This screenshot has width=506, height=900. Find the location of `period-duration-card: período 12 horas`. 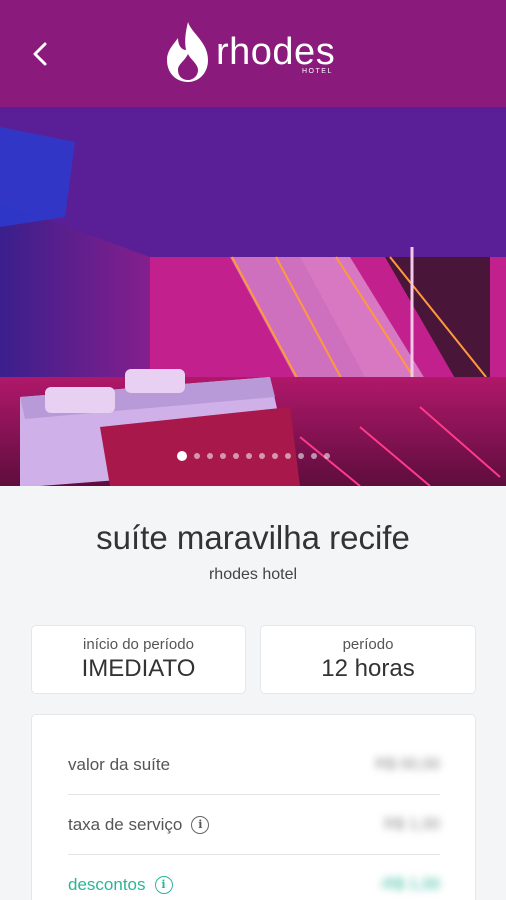

period-duration-card: período 12 horas is located at coordinates (368, 659).